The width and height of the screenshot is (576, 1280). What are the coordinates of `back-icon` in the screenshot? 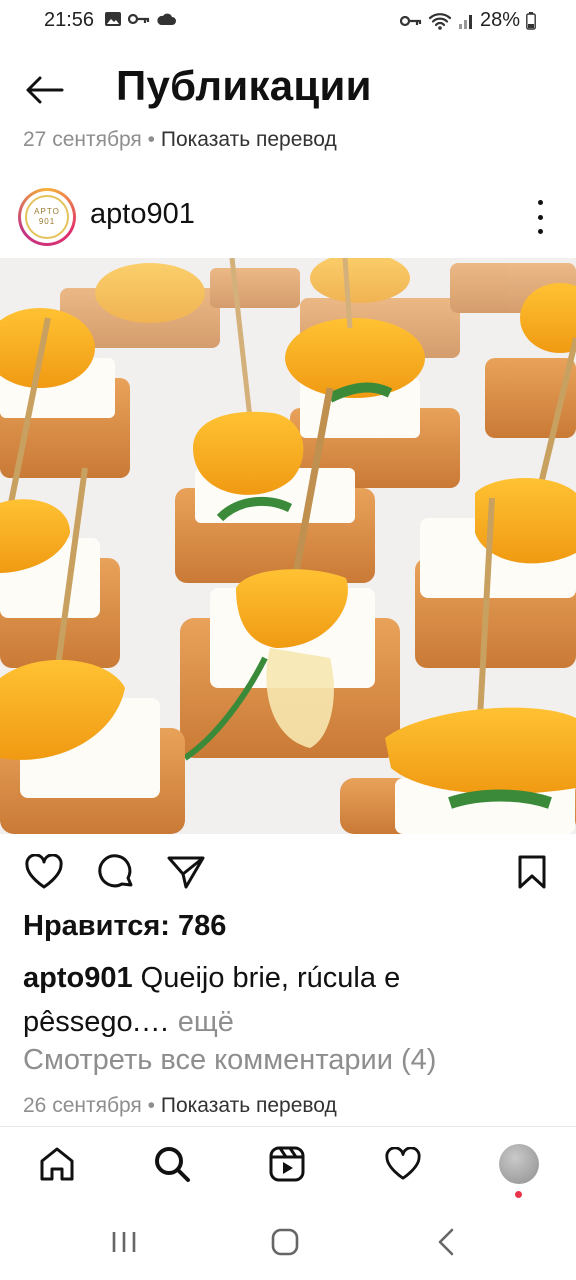 It's located at (446, 1242).